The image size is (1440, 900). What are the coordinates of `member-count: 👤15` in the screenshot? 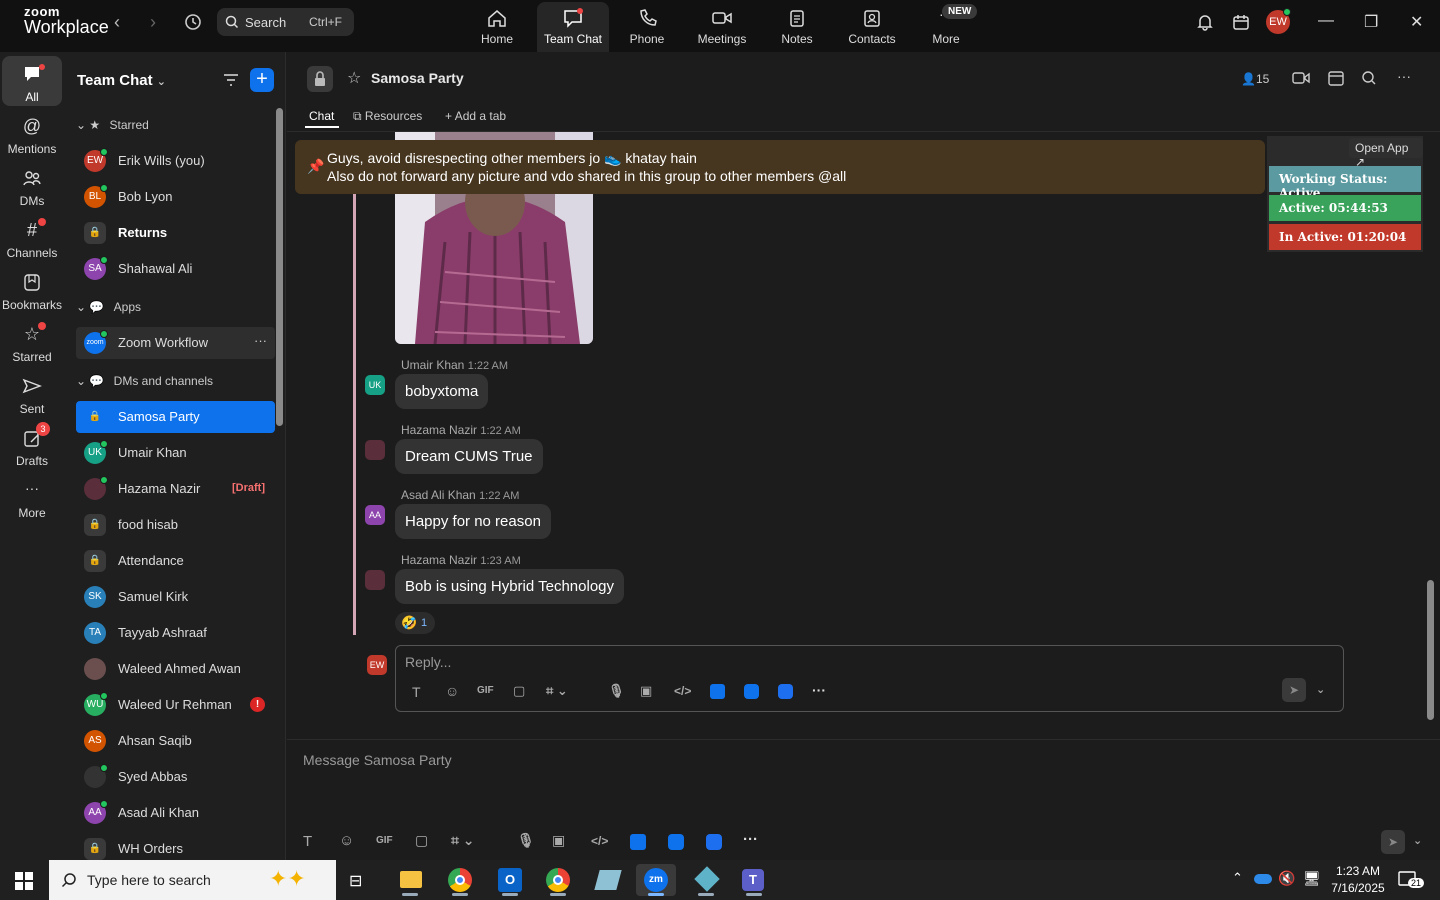 It's located at (1255, 79).